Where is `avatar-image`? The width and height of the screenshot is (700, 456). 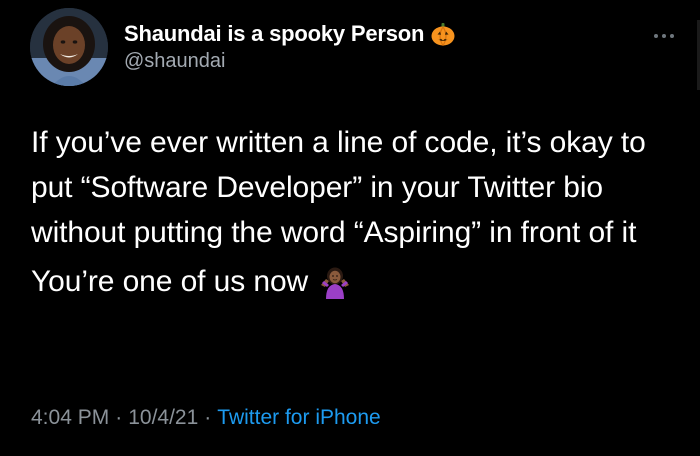
avatar-image is located at coordinates (69, 47).